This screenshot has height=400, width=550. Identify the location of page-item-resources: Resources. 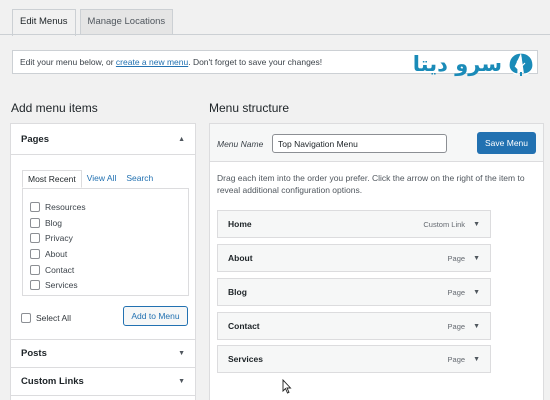
(109, 207).